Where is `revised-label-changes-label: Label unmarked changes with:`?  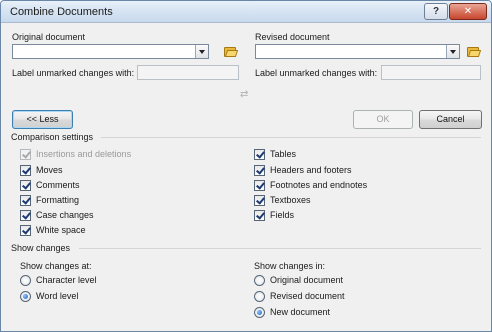
revised-label-changes-label: Label unmarked changes with: is located at coordinates (316, 73).